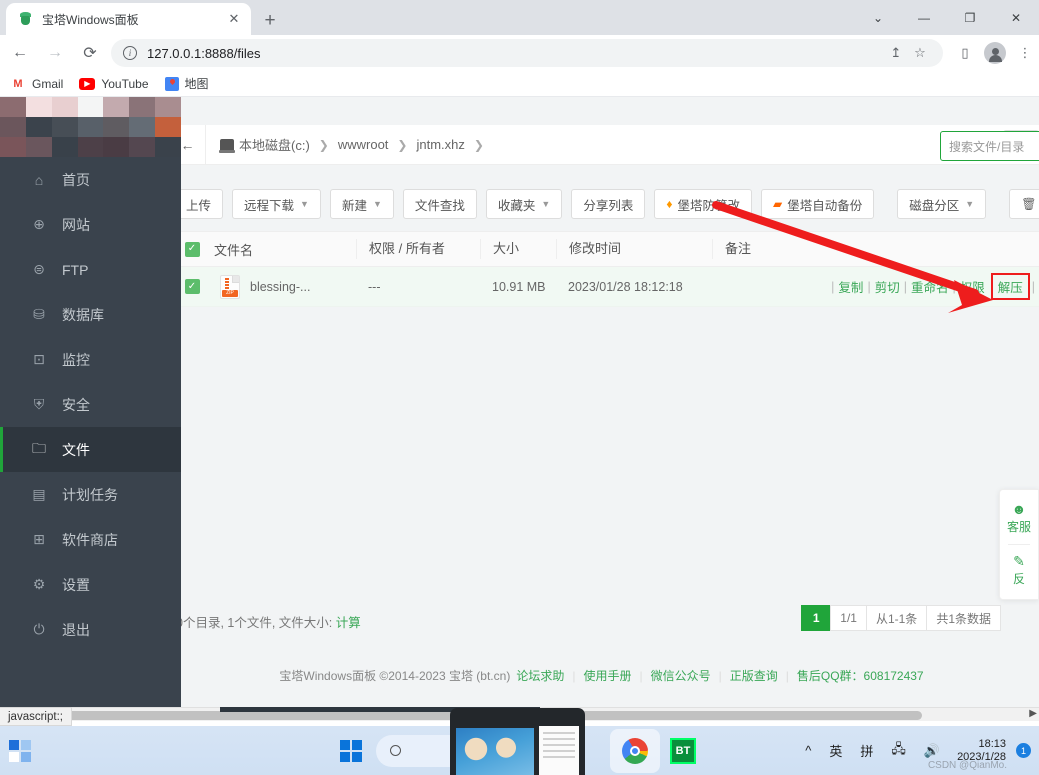 Image resolution: width=1039 pixels, height=775 pixels. What do you see at coordinates (39, 584) in the screenshot?
I see `gear-icon: ⚙` at bounding box center [39, 584].